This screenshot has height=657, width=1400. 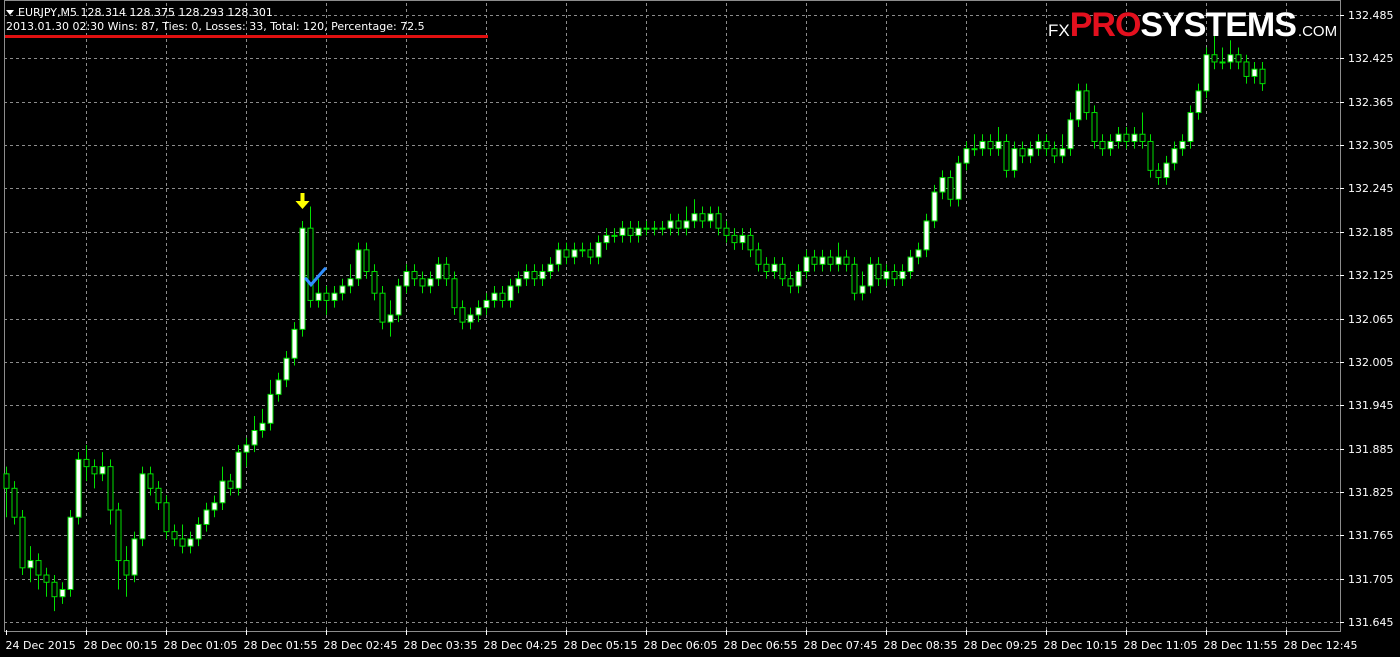 I want to click on logo-systems: SYSTEMS, so click(x=1218, y=25).